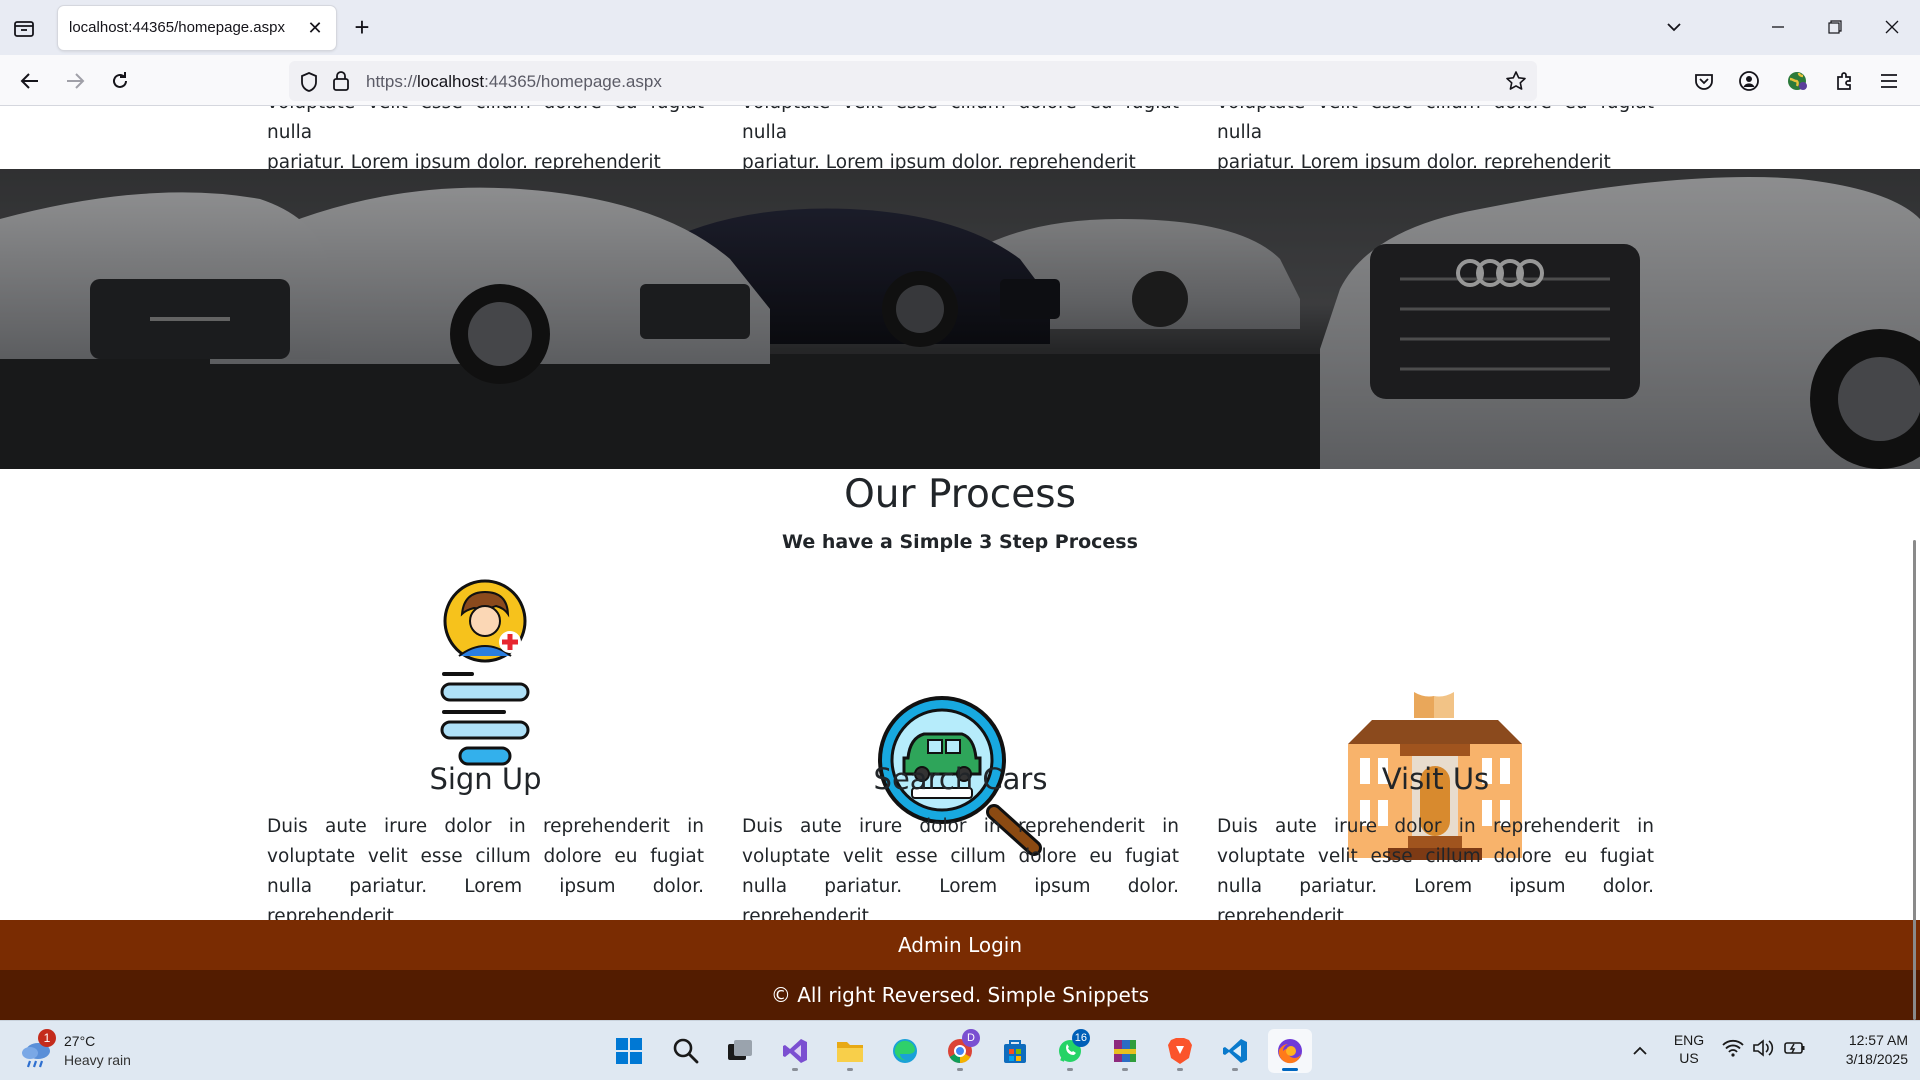  I want to click on admin-login-link: Admin Login, so click(960, 945).